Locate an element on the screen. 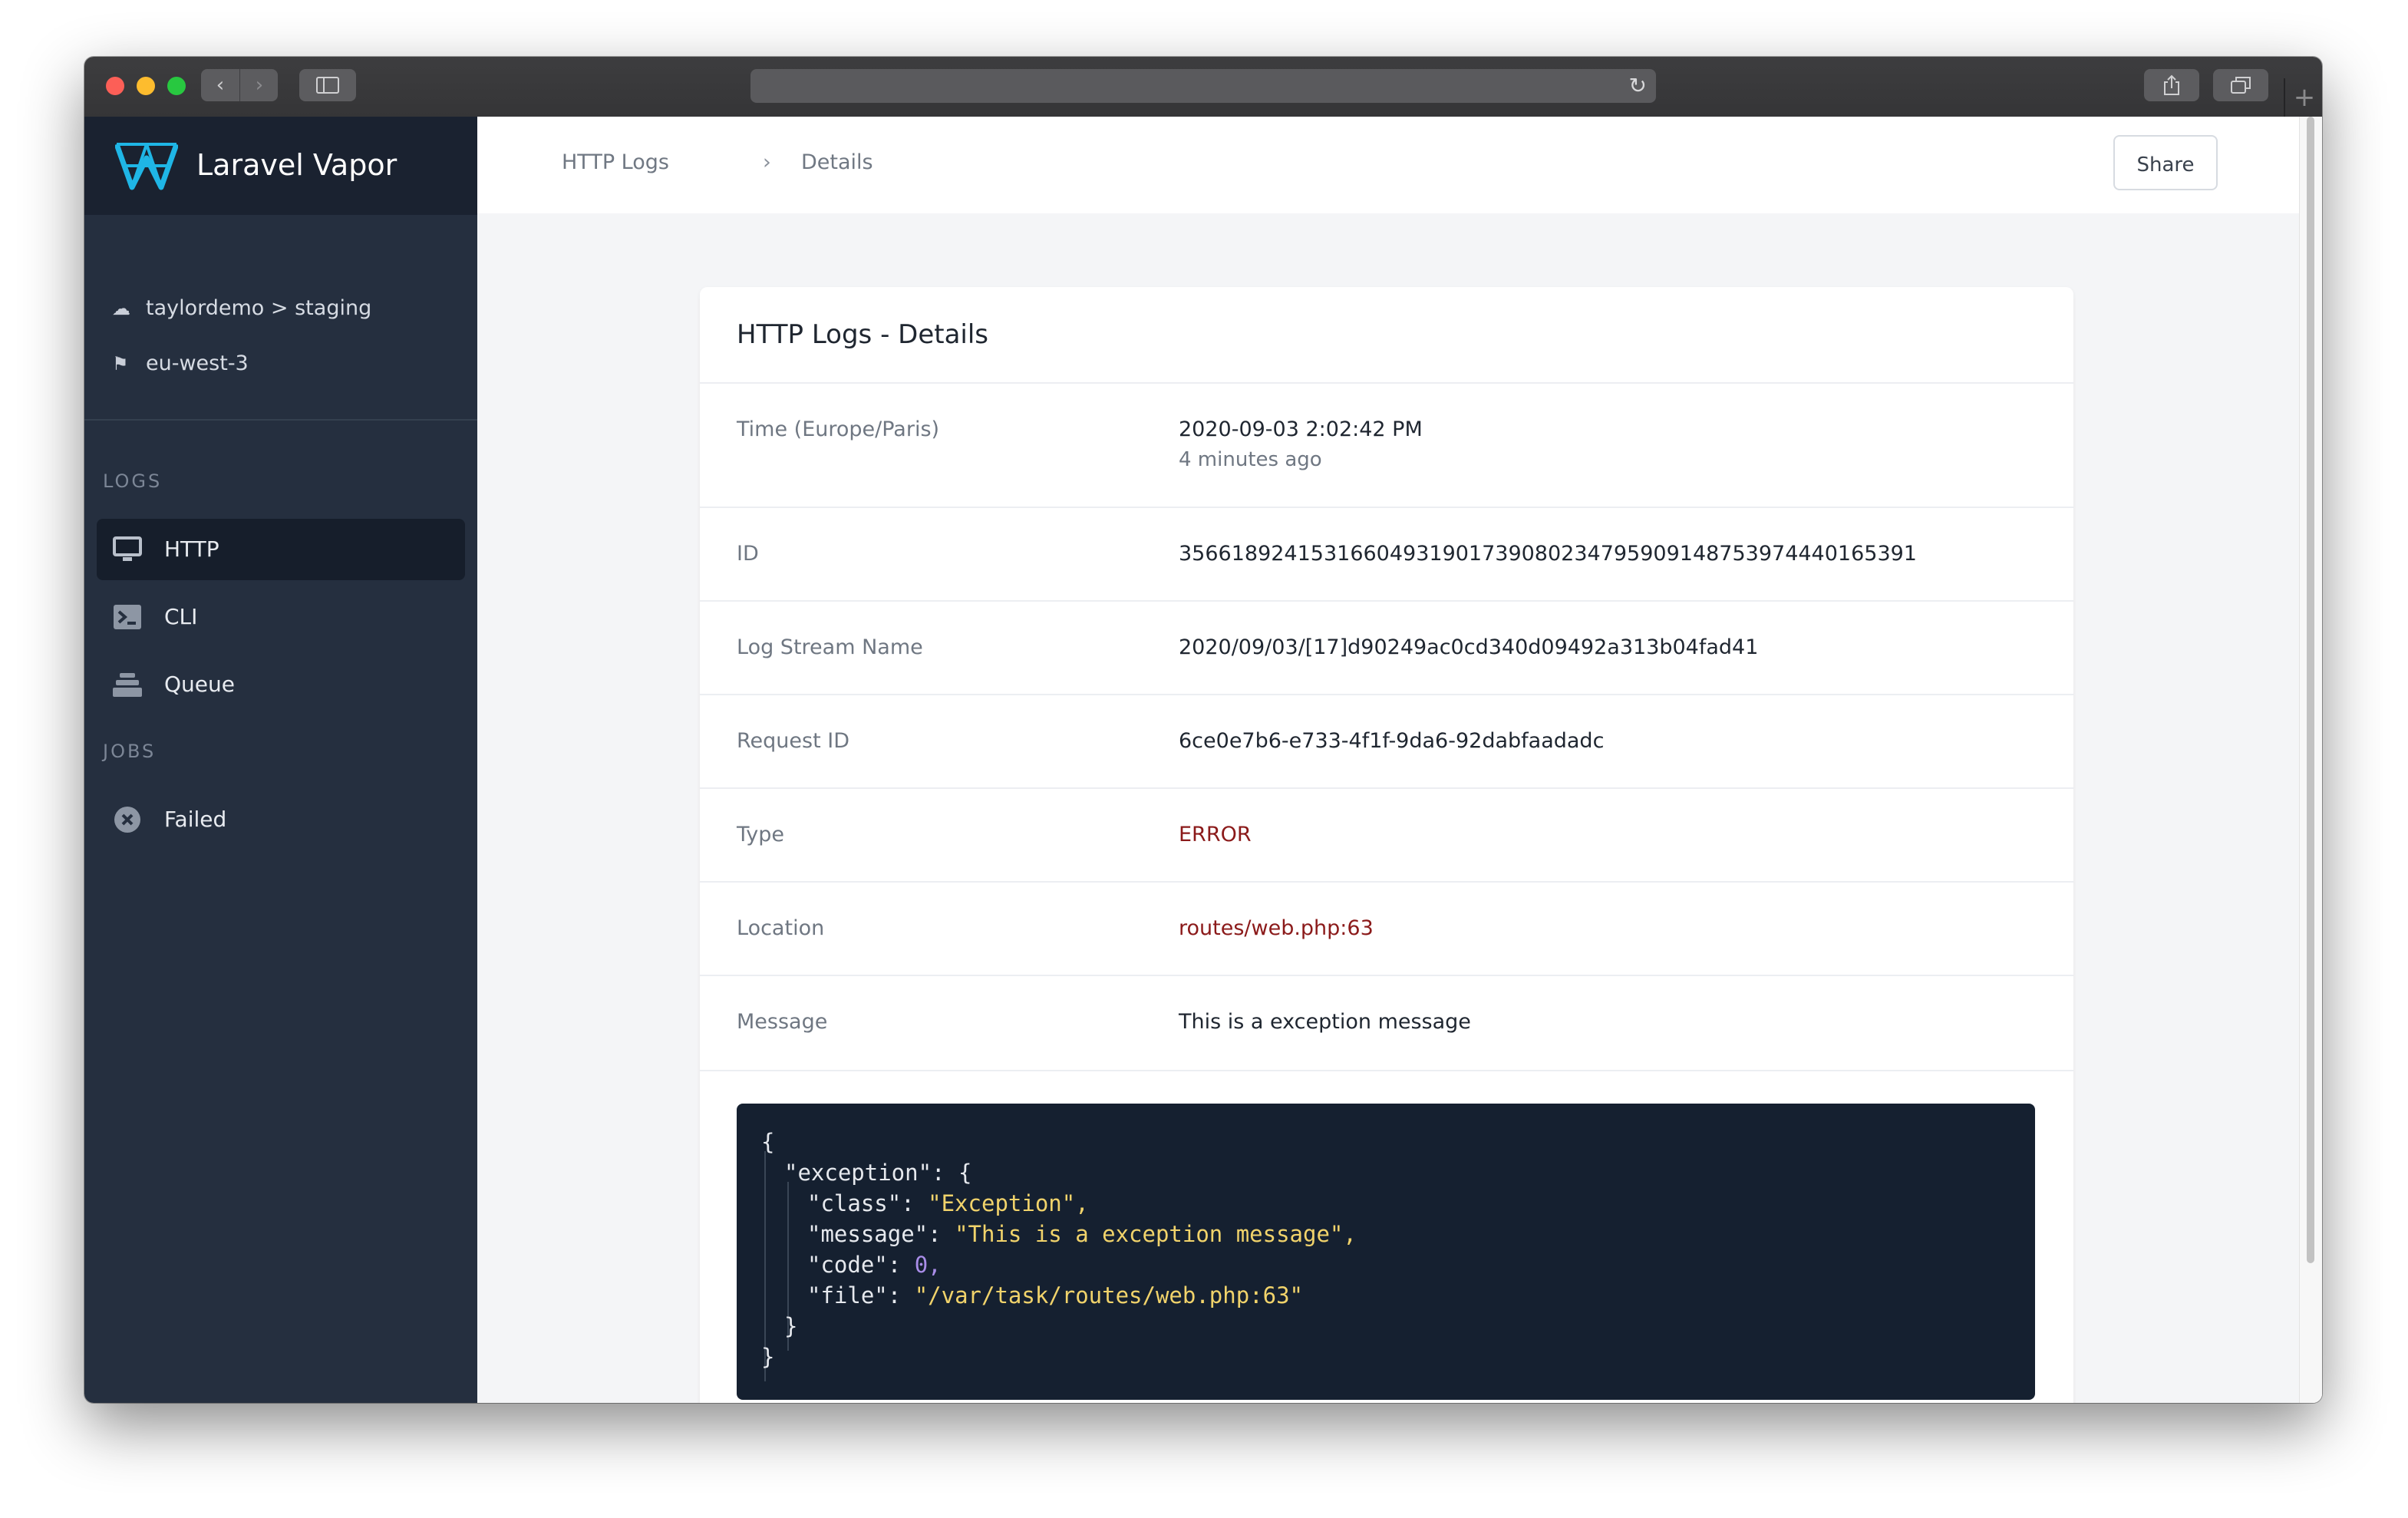  share-button: Share is located at coordinates (2165, 162).